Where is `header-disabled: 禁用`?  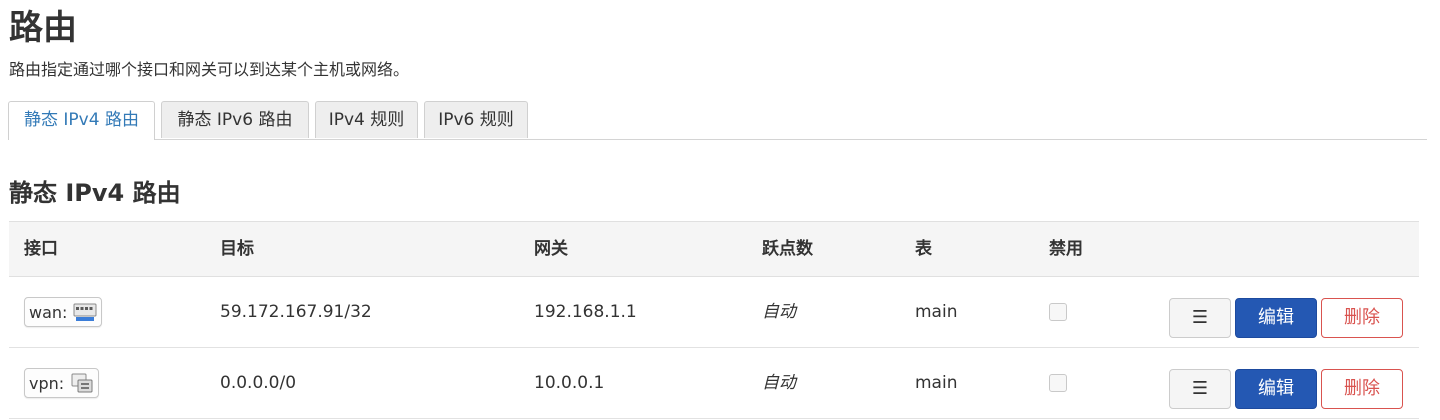
header-disabled: 禁用 is located at coordinates (1066, 249).